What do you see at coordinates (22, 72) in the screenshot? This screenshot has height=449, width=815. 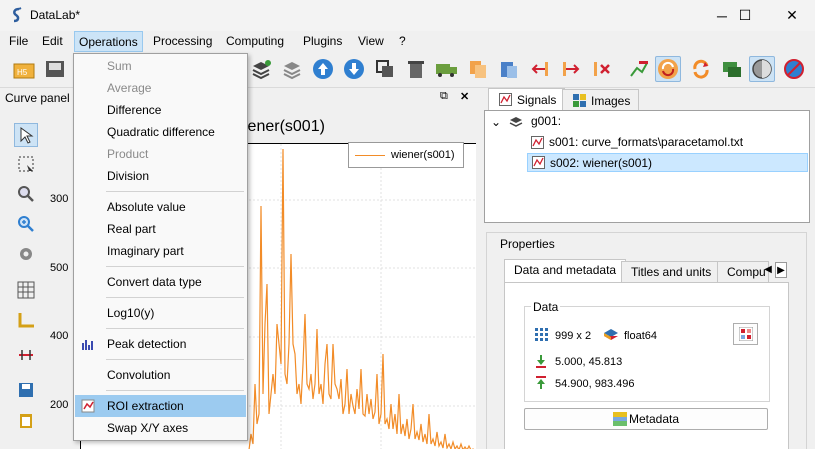 I see `svg-text: H5` at bounding box center [22, 72].